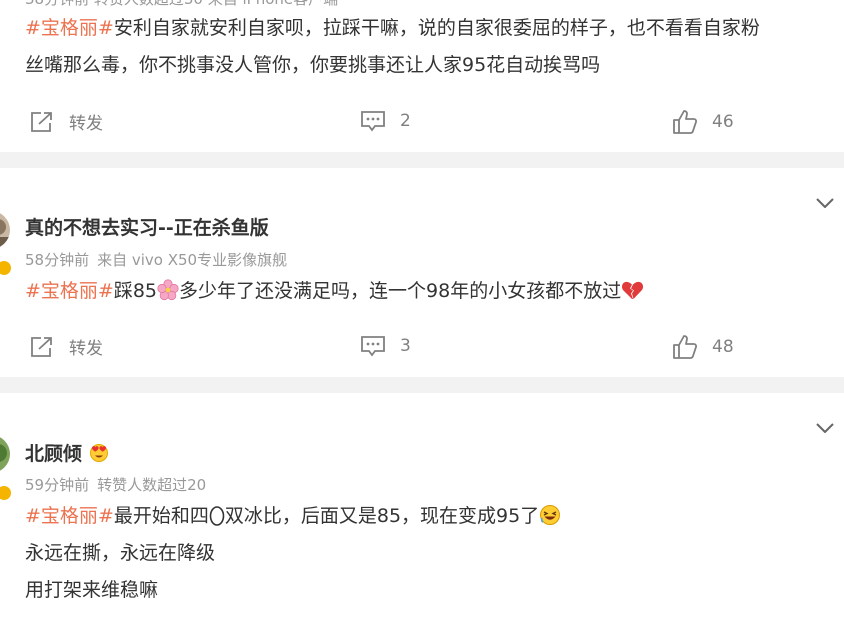  I want to click on post-meta: 38分钟前 转赞人数超过30 来自 iPhone客户端, so click(181, 4).